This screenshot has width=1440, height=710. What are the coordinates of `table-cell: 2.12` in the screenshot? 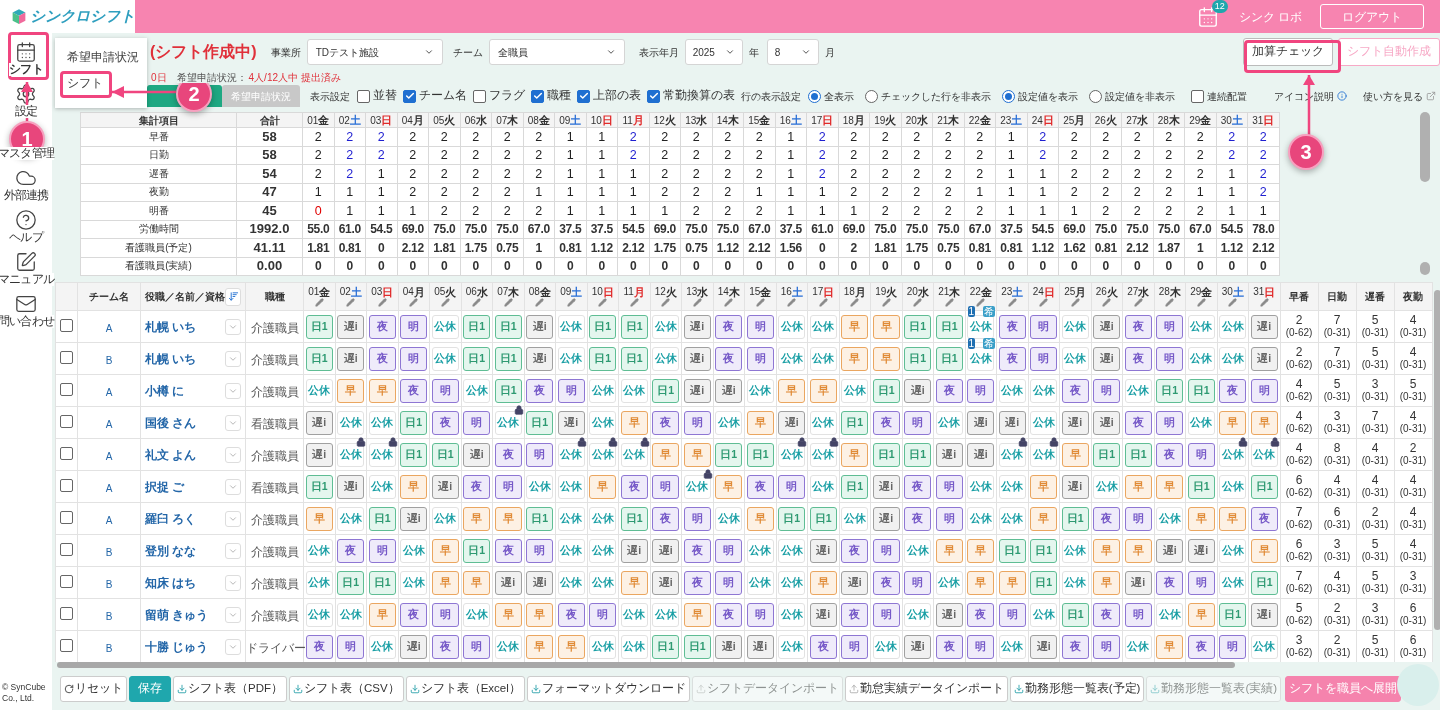 It's located at (1263, 247).